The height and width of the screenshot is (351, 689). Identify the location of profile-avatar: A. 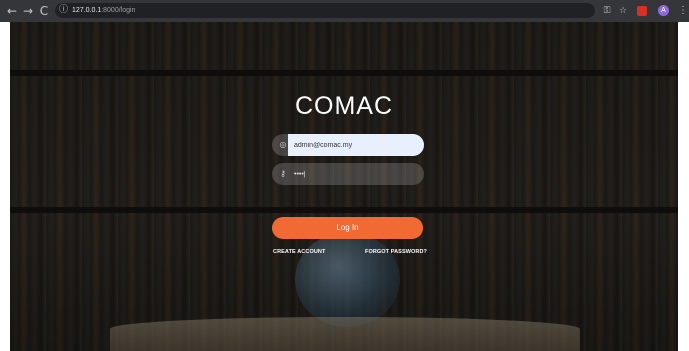
(663, 10).